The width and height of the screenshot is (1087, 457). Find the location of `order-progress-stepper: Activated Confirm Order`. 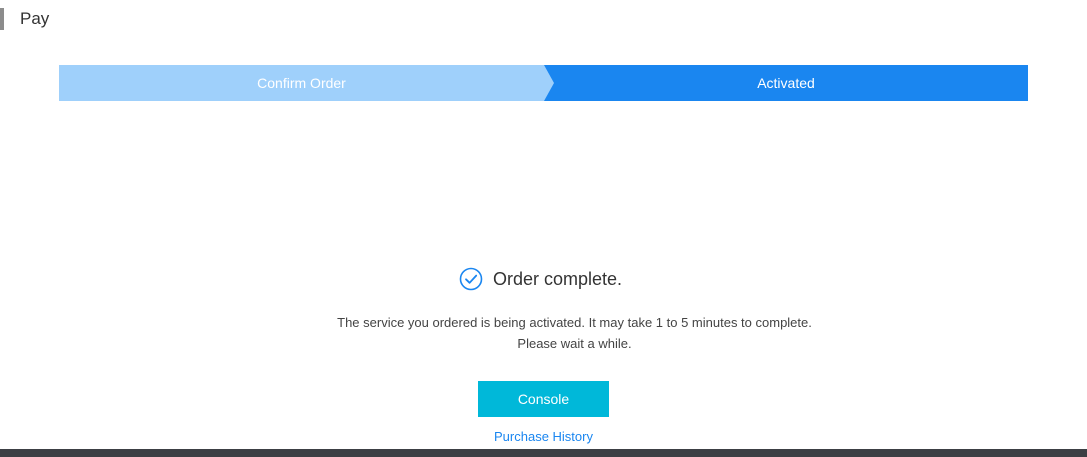

order-progress-stepper: Activated Confirm Order is located at coordinates (543, 83).